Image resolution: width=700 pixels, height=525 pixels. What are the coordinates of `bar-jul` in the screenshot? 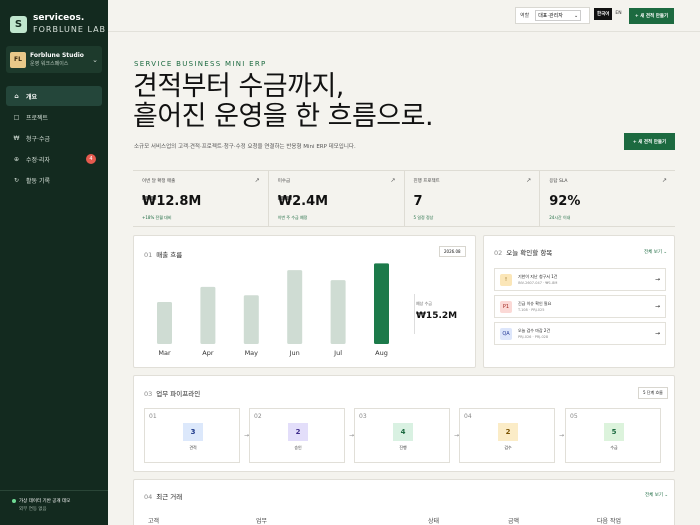 It's located at (338, 312).